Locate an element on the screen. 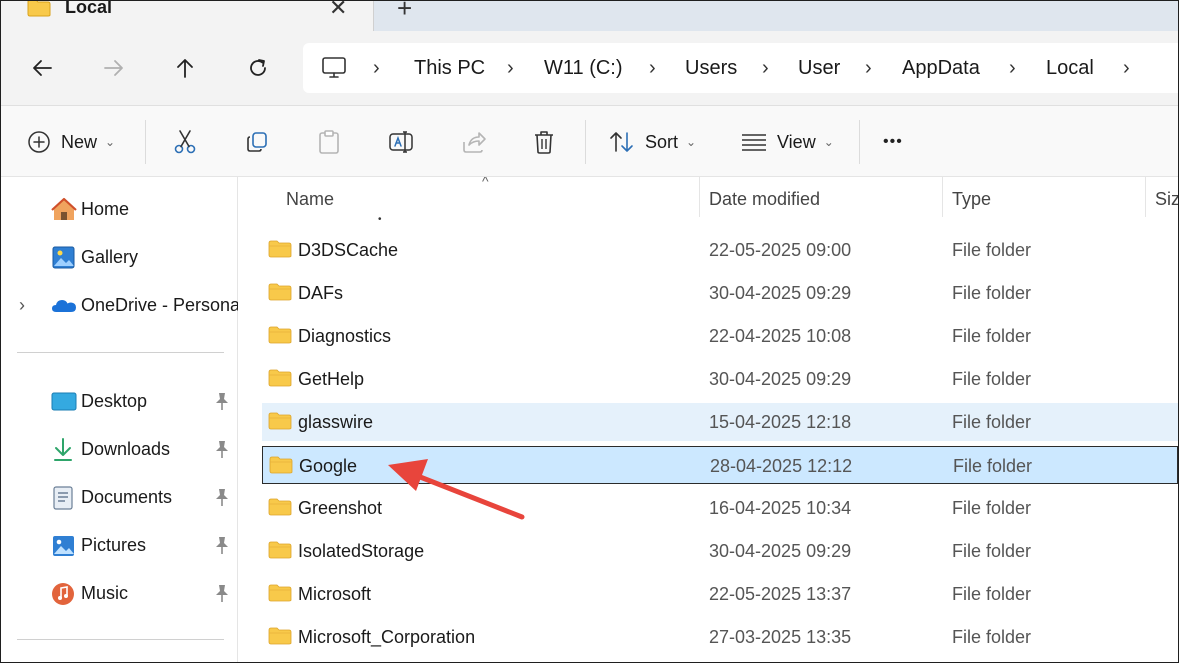 The width and height of the screenshot is (1179, 663). column-header-date-modified: Date modified is located at coordinates (764, 199).